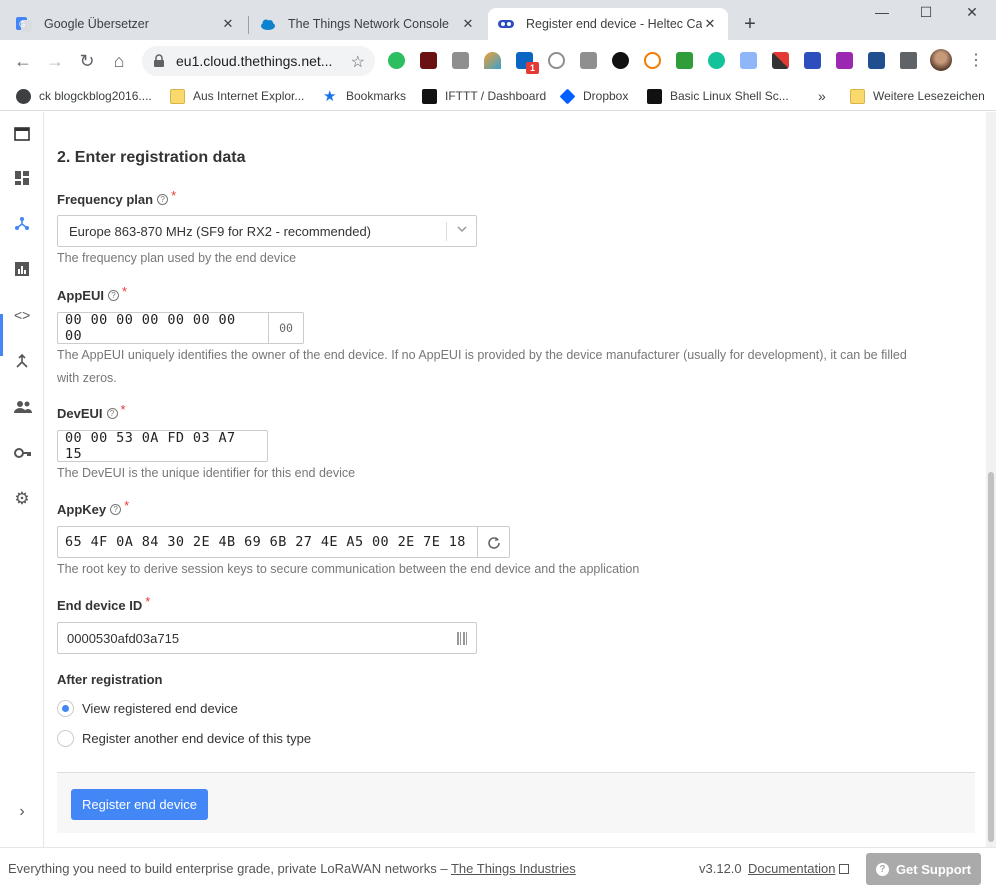  I want to click on dashboard-icon, so click(22, 178).